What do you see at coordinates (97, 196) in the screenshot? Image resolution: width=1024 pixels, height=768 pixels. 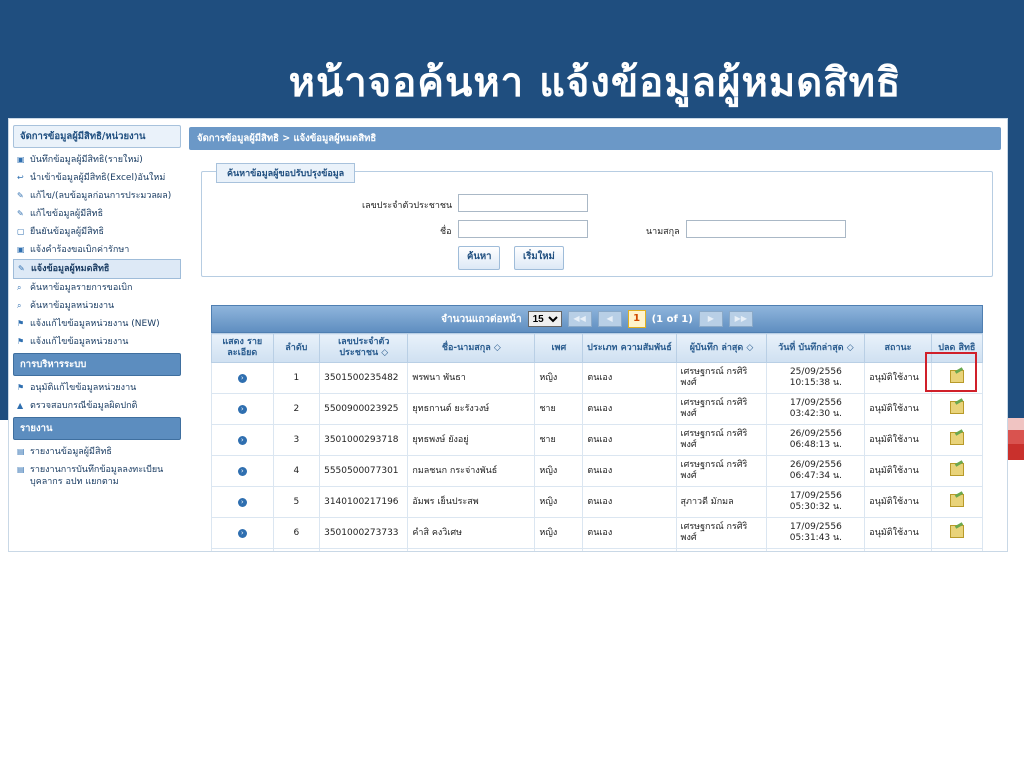 I see `sidebar-item: ✎ แก้ไข/(ลบข้อมูลก่อนการประมวลผล)` at bounding box center [97, 196].